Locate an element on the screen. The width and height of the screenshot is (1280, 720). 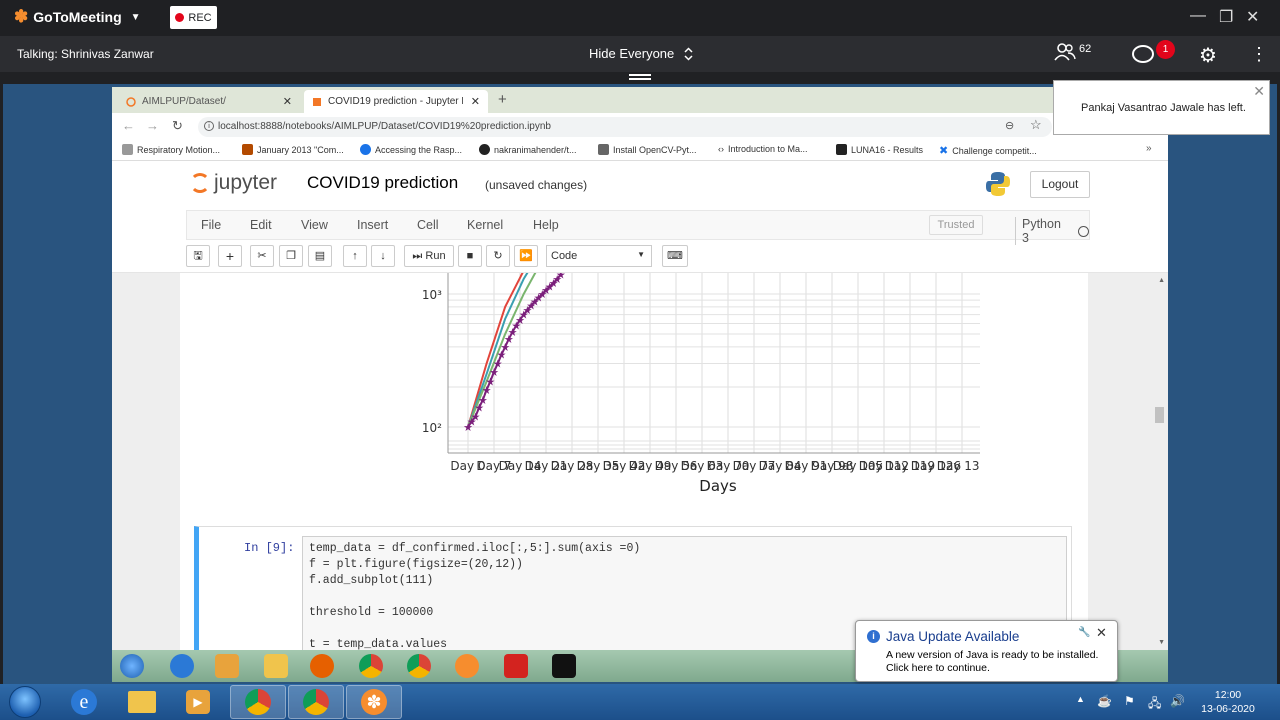
menu-help: Help is located at coordinates (546, 225).